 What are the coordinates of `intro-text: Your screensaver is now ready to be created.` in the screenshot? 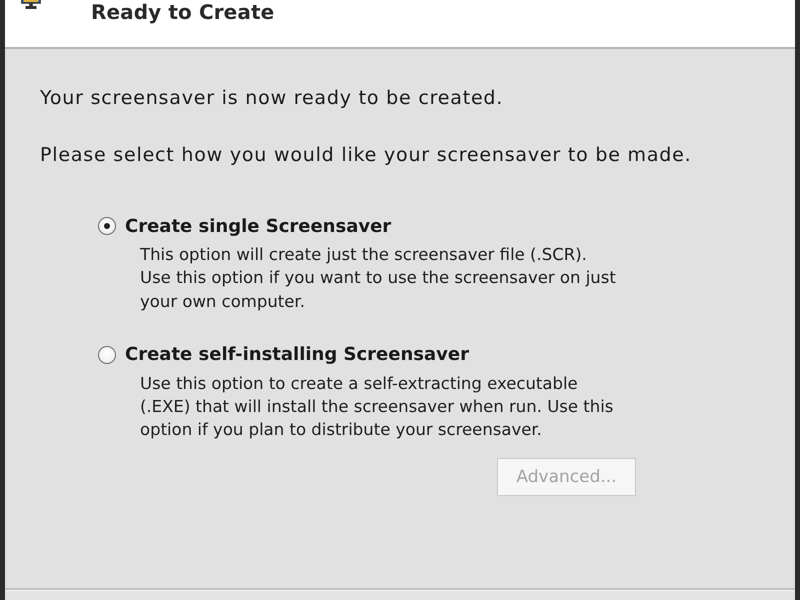 It's located at (272, 98).